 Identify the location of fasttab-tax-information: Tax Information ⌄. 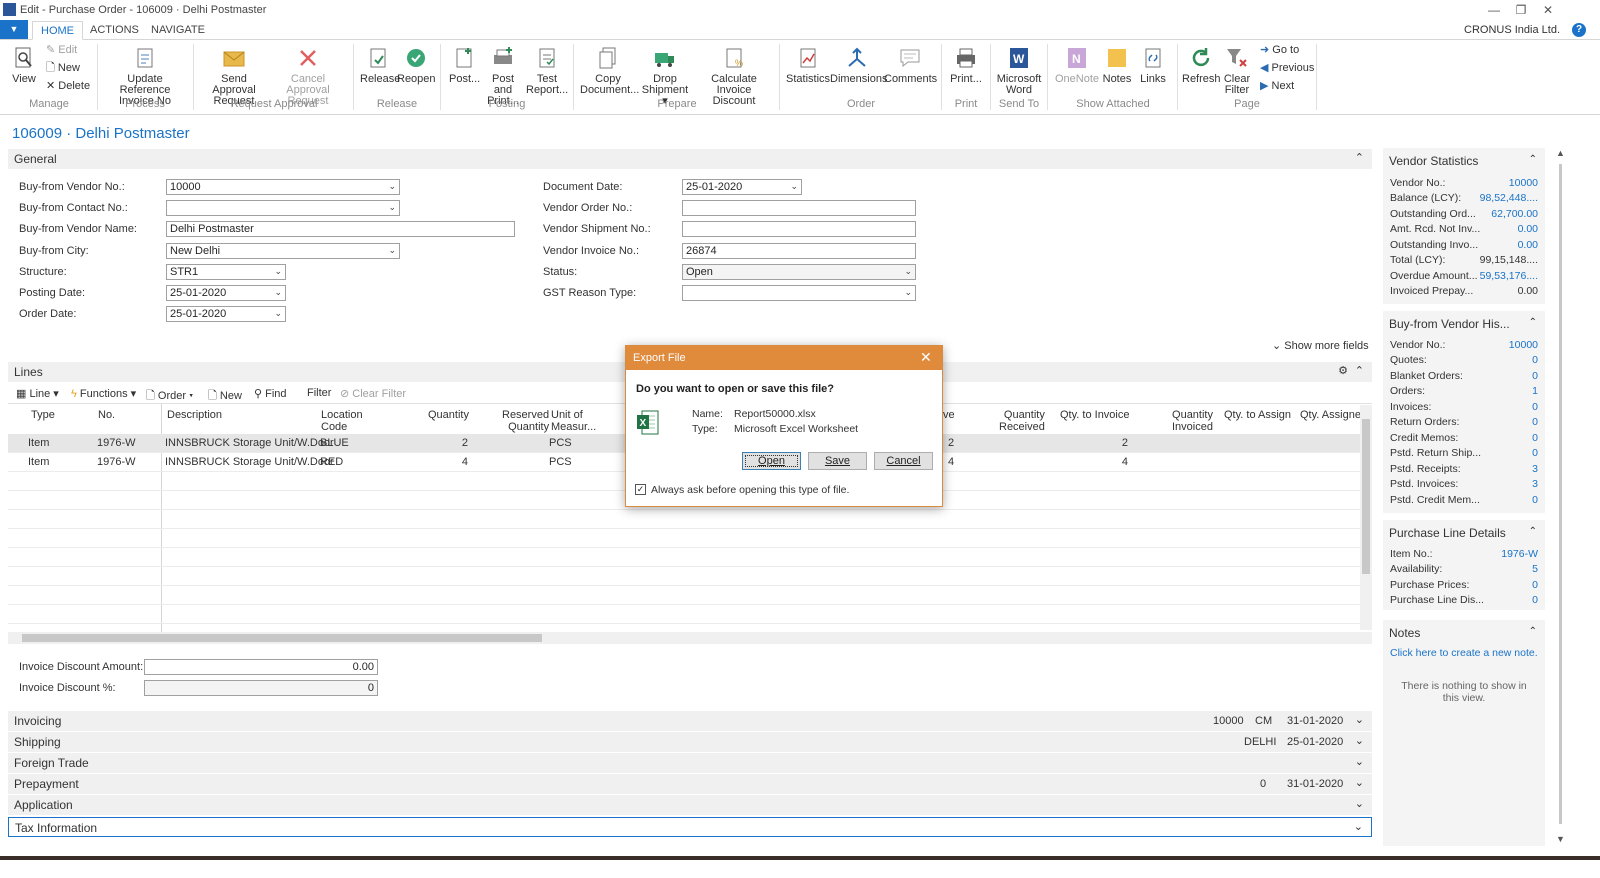
(690, 827).